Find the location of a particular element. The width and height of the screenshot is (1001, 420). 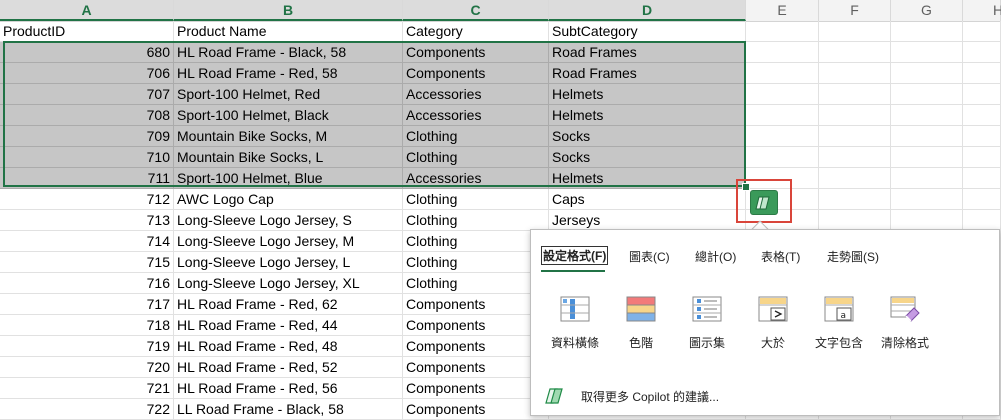

table-cell: 721 is located at coordinates (87, 388).